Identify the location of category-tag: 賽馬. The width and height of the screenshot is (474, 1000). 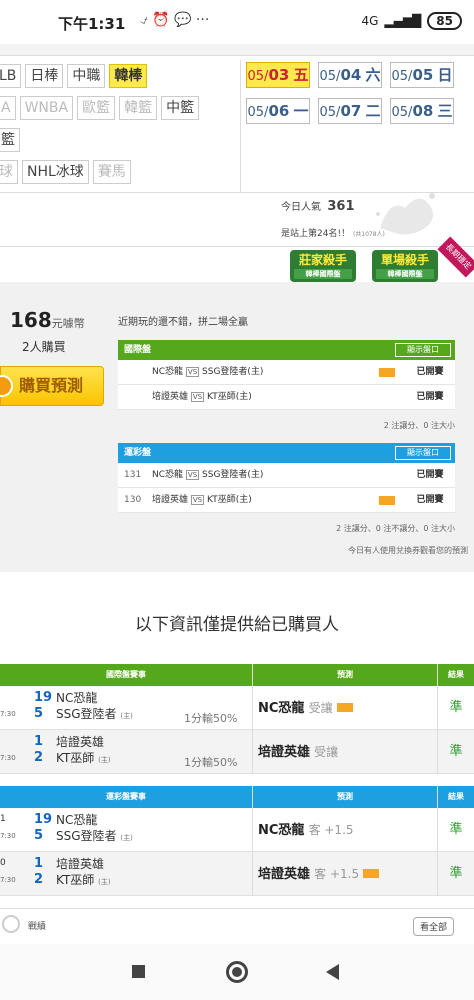
(111, 172).